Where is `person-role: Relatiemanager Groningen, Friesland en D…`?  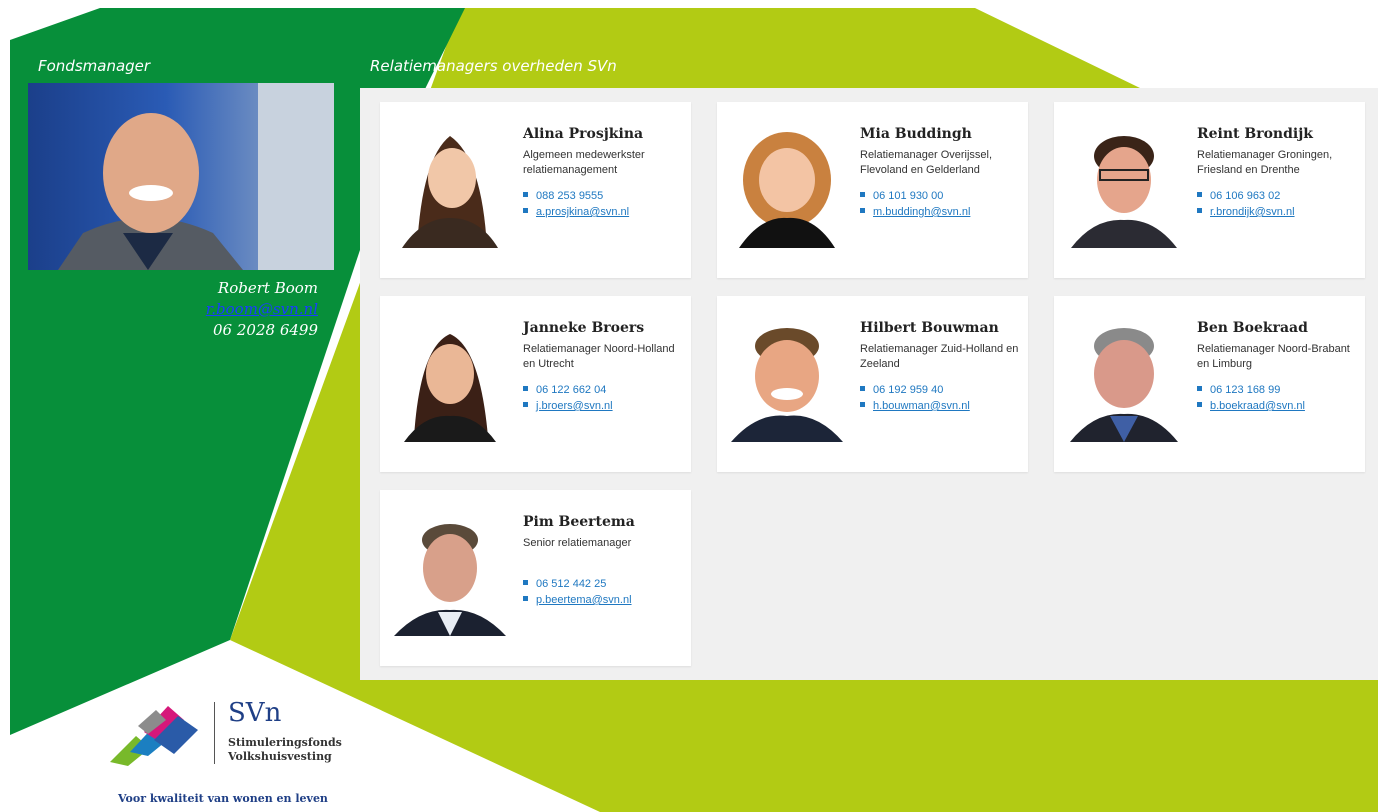 person-role: Relatiemanager Groningen, Friesland en D… is located at coordinates (1265, 162).